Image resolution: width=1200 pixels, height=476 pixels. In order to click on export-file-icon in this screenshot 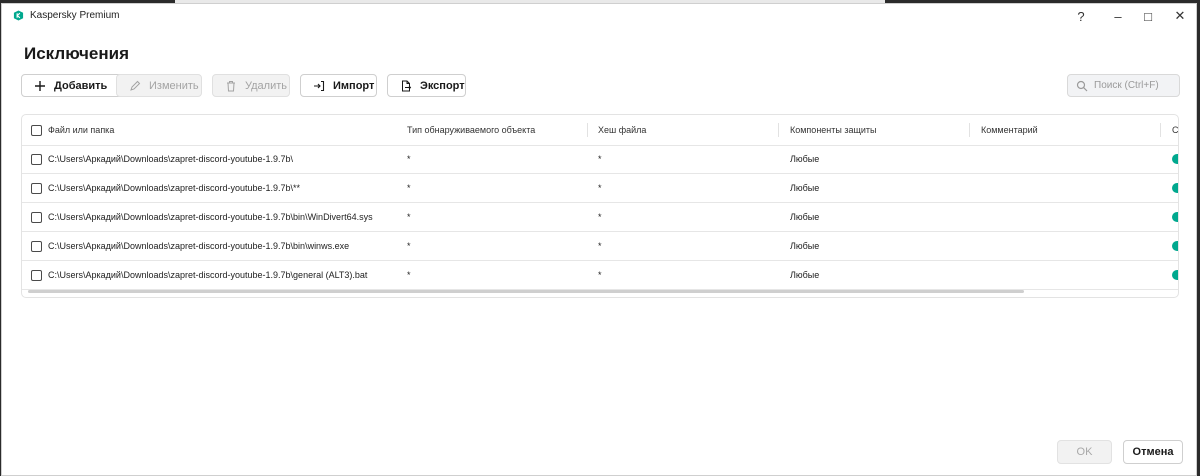, I will do `click(406, 86)`.